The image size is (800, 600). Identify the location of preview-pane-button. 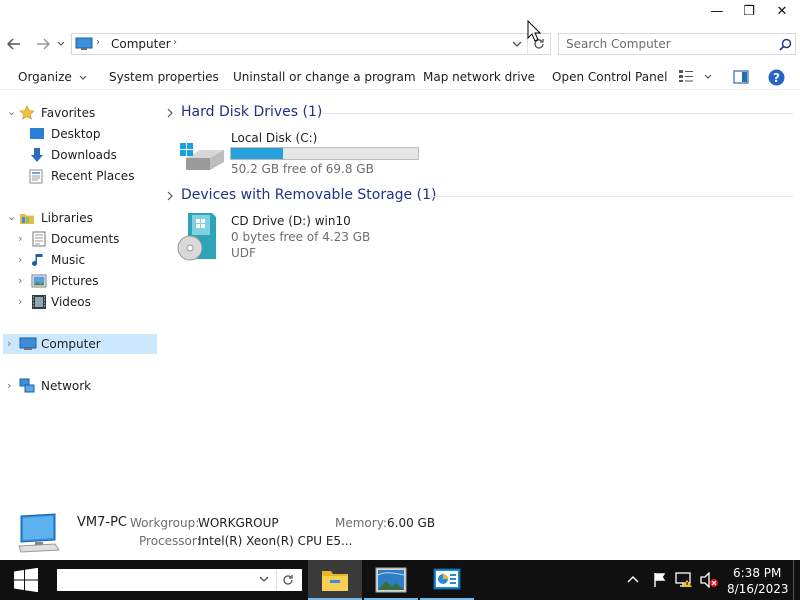
(741, 78).